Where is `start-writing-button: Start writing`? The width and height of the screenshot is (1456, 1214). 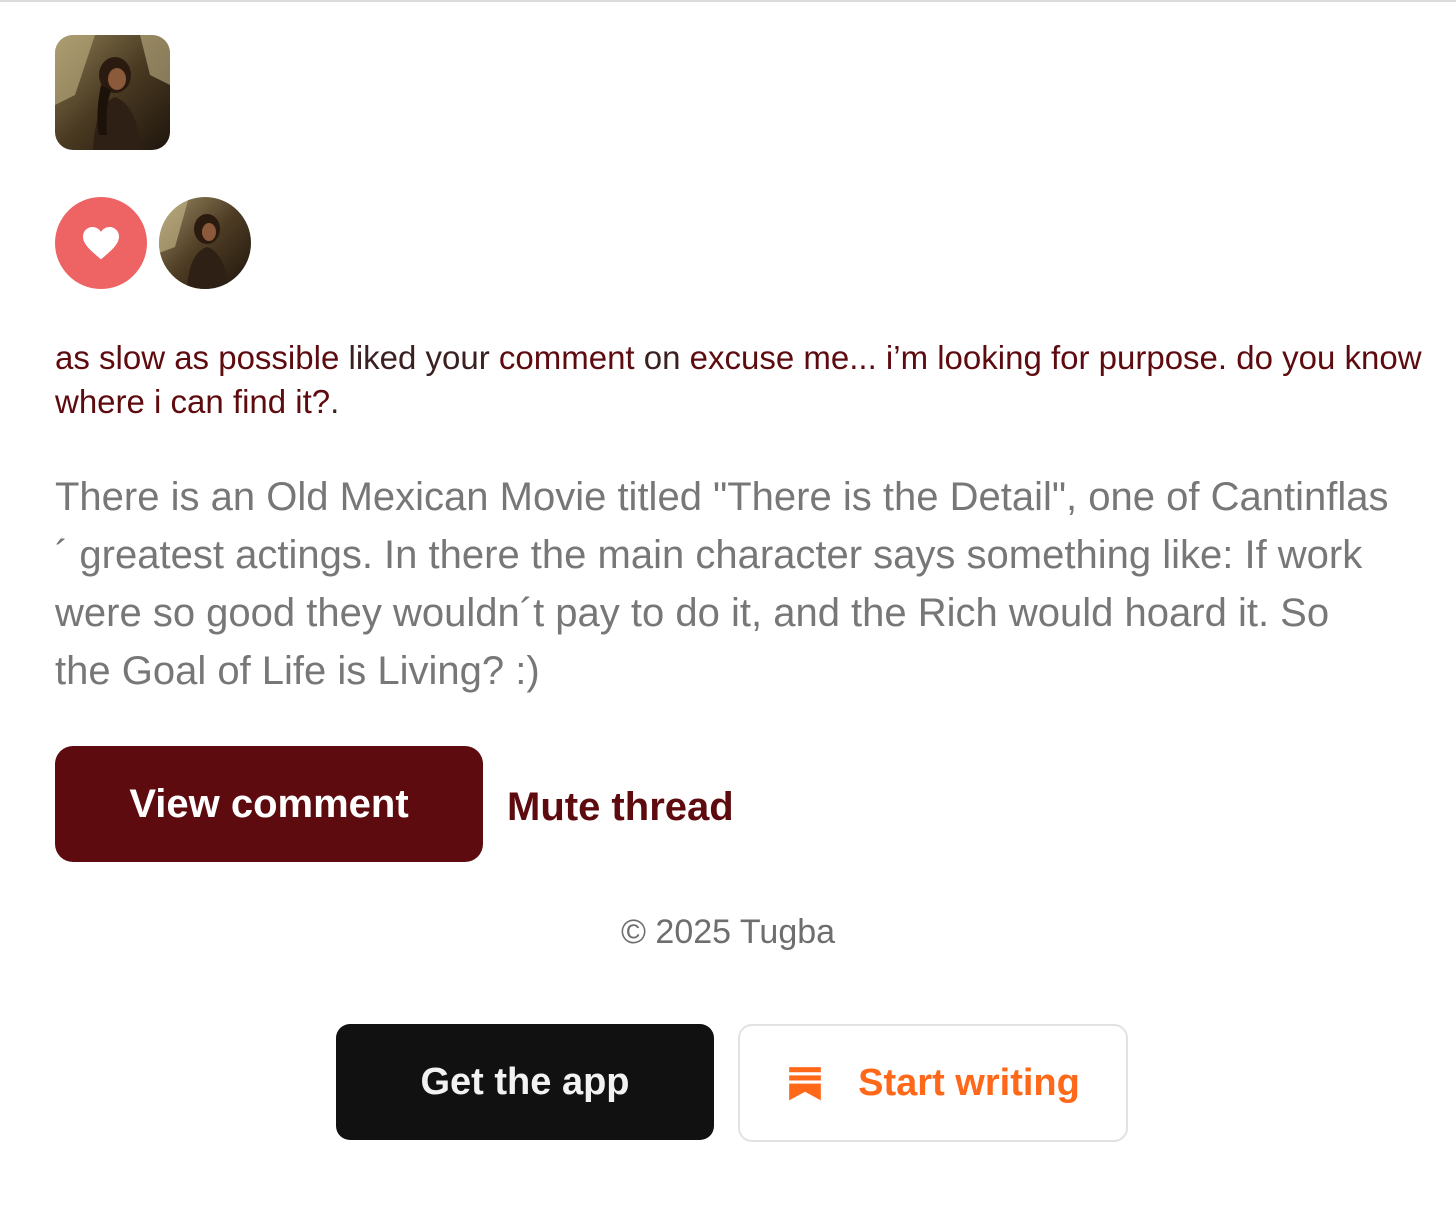 start-writing-button: Start writing is located at coordinates (933, 1083).